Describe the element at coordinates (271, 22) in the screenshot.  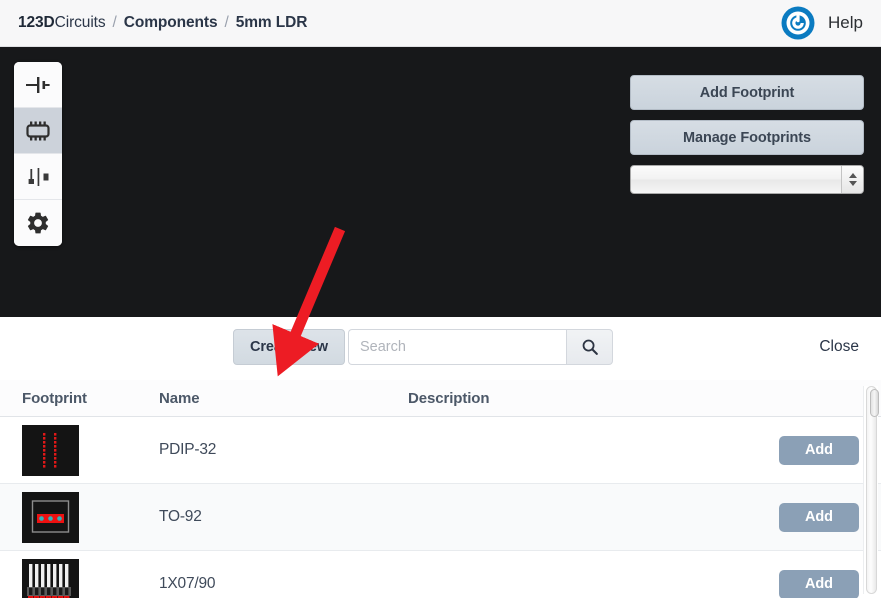
I see `breadcrumb-item-current: 5mm LDR` at that location.